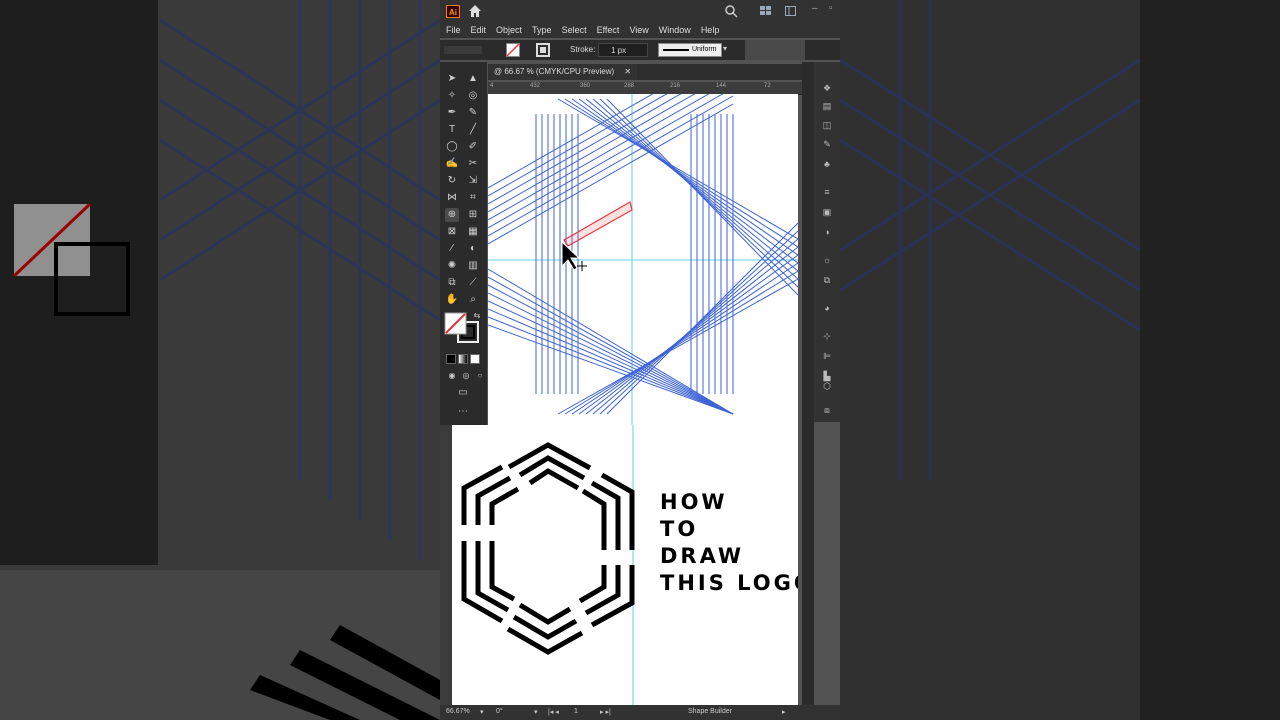 The height and width of the screenshot is (720, 1280). Describe the element at coordinates (473, 249) in the screenshot. I see `blend-tool-icon: ◐` at that location.